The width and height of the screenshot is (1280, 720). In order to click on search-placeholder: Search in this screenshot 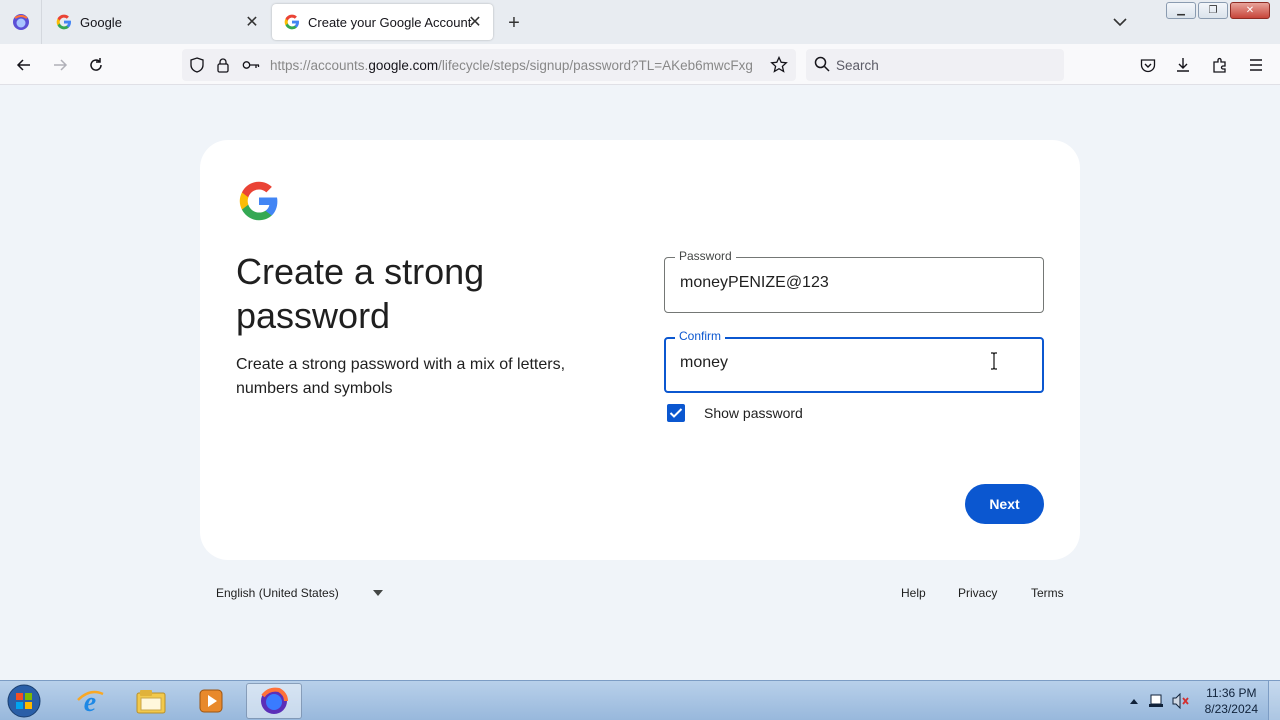, I will do `click(857, 65)`.